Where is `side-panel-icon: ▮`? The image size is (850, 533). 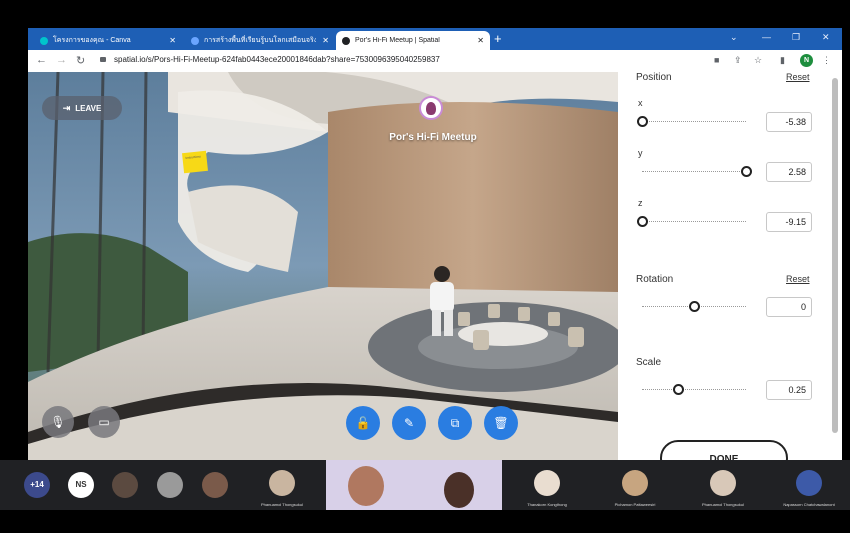
side-panel-icon: ▮ is located at coordinates (785, 60).